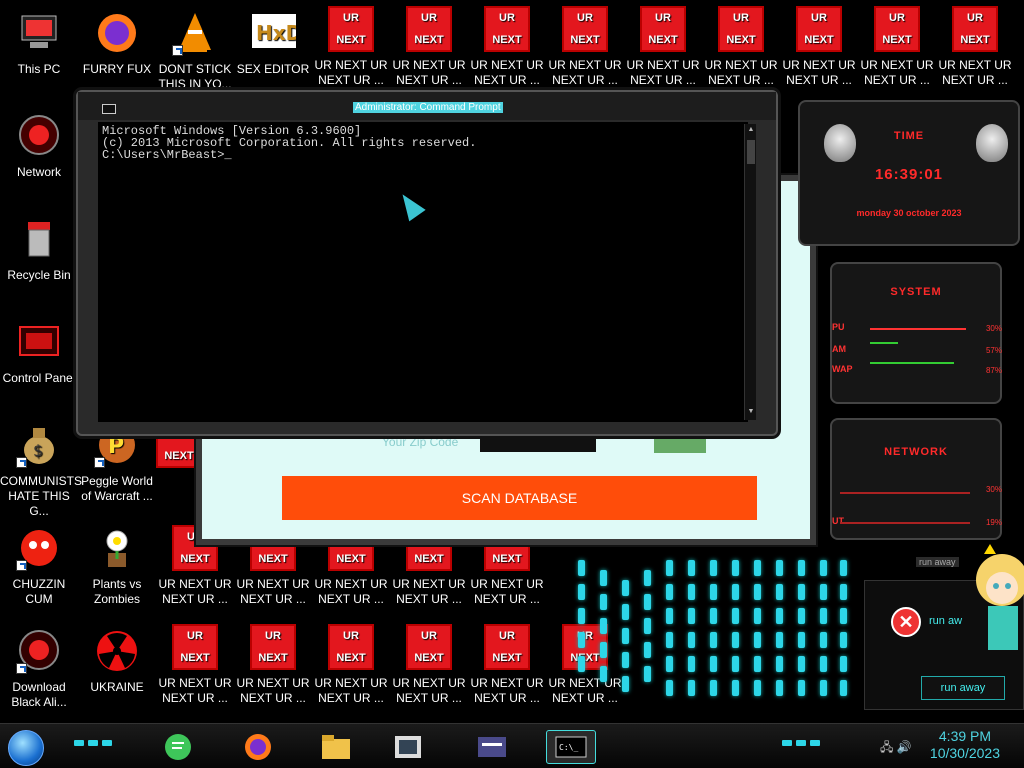 This screenshot has width=1024, height=768. I want to click on taskbar: C:\_ 🖧 🔊 4:39 PM 10/30/2023, so click(512, 745).